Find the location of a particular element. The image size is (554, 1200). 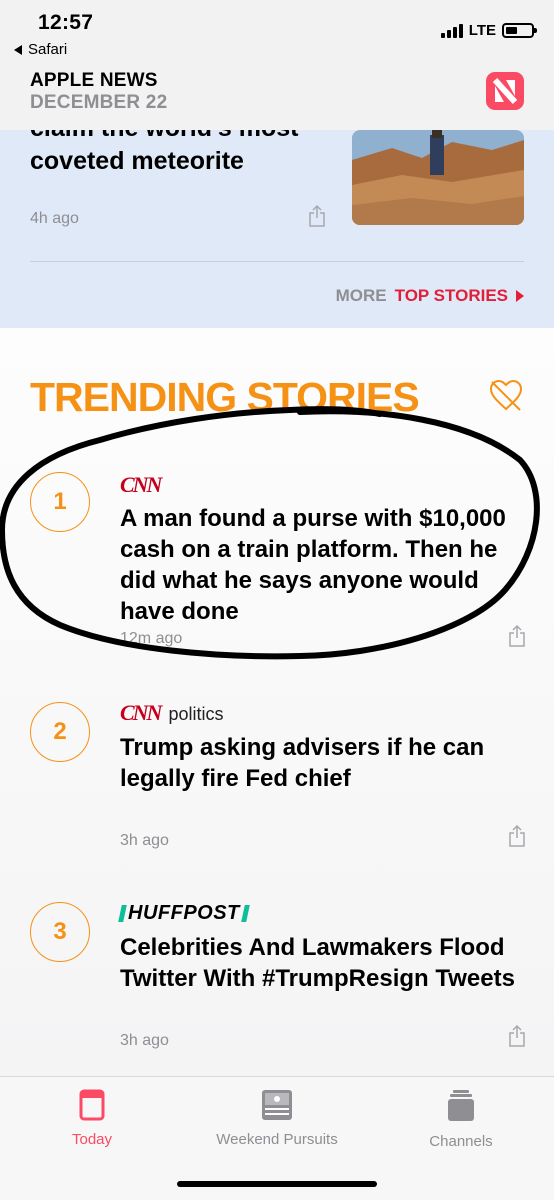

tab-channels: Channels is located at coordinates (461, 1119).